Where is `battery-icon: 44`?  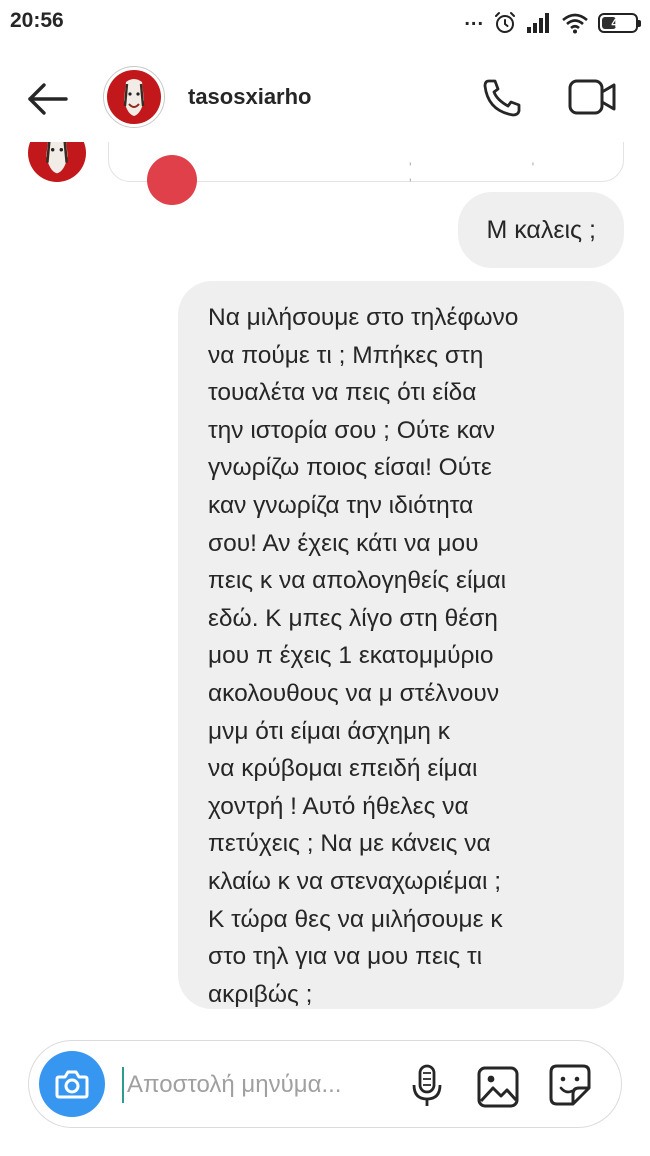
battery-icon: 44 is located at coordinates (619, 23).